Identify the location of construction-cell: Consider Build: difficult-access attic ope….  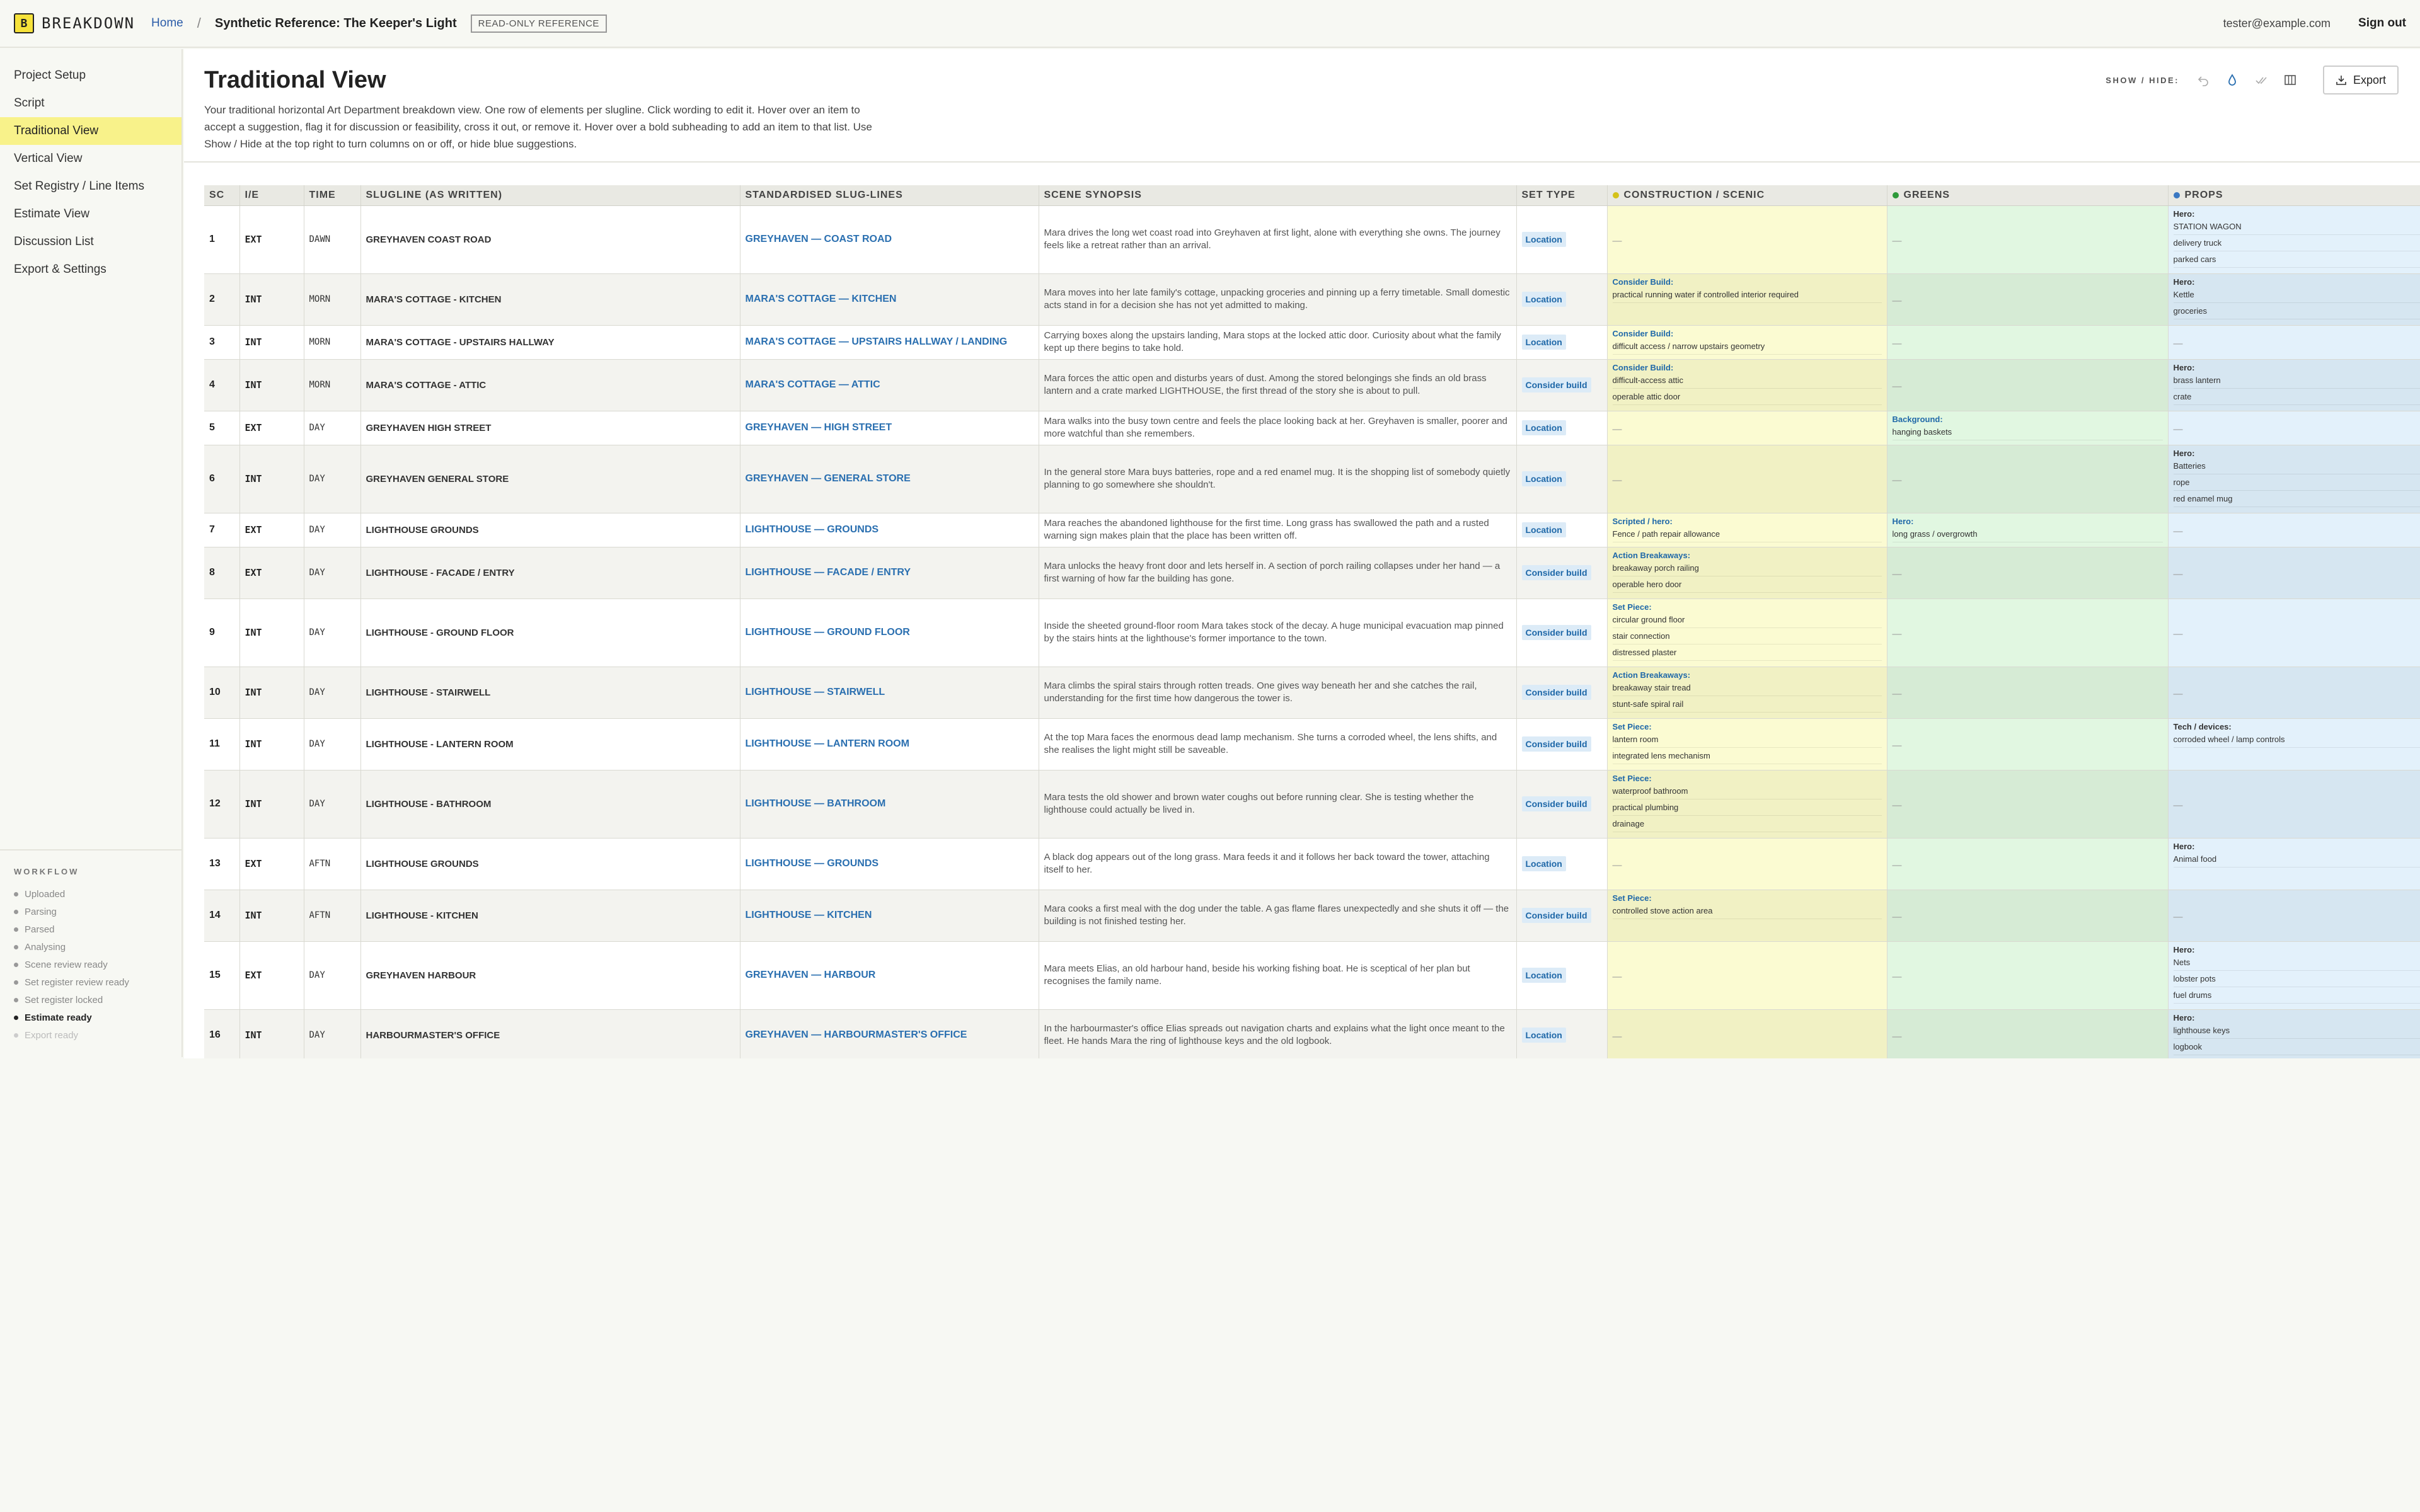
(1747, 385).